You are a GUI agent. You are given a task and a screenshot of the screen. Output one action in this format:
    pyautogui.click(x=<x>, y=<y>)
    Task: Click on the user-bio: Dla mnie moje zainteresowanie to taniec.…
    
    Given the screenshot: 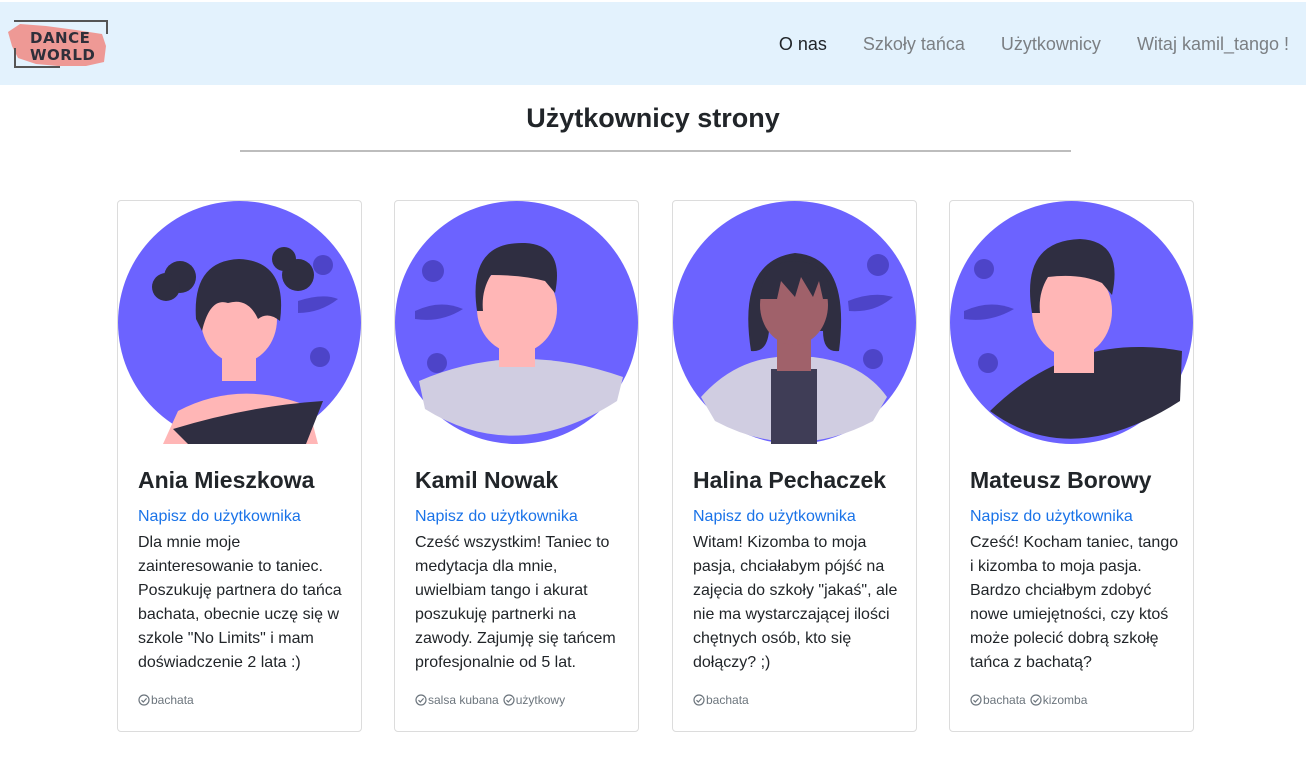 What is the action you would take?
    pyautogui.click(x=240, y=602)
    